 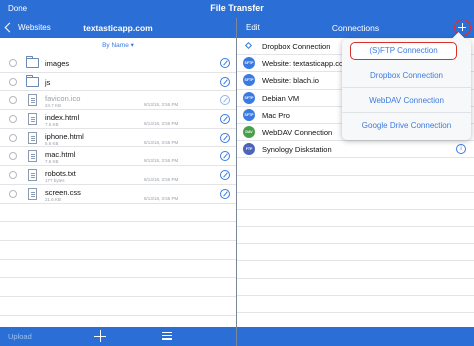 What do you see at coordinates (118, 46) in the screenshot?
I see `sort-button: By Name ▾` at bounding box center [118, 46].